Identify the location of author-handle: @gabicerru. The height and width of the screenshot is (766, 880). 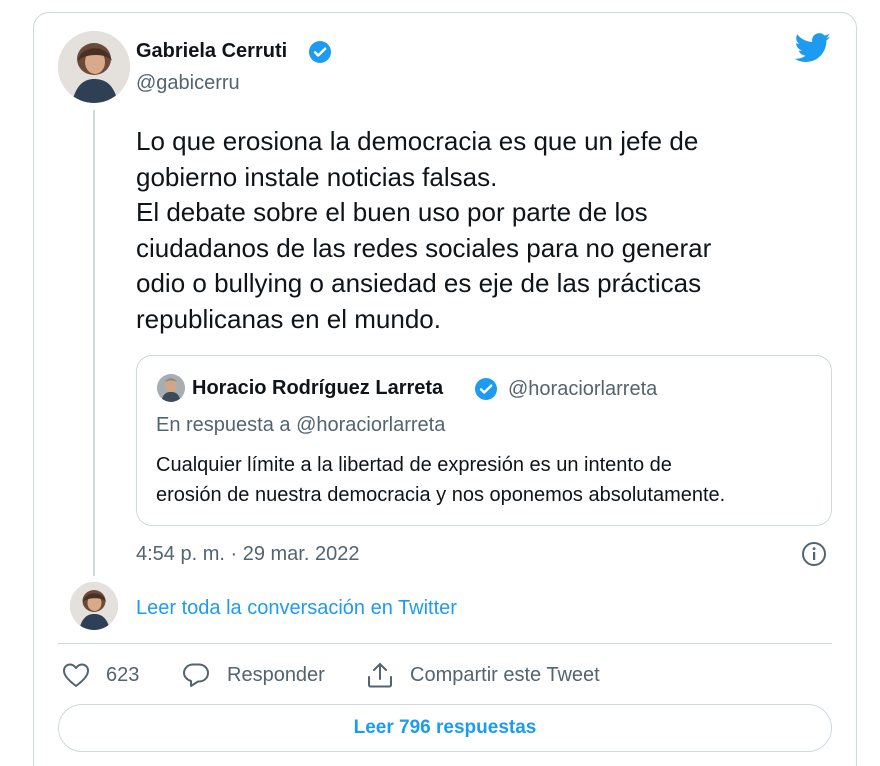
(188, 83).